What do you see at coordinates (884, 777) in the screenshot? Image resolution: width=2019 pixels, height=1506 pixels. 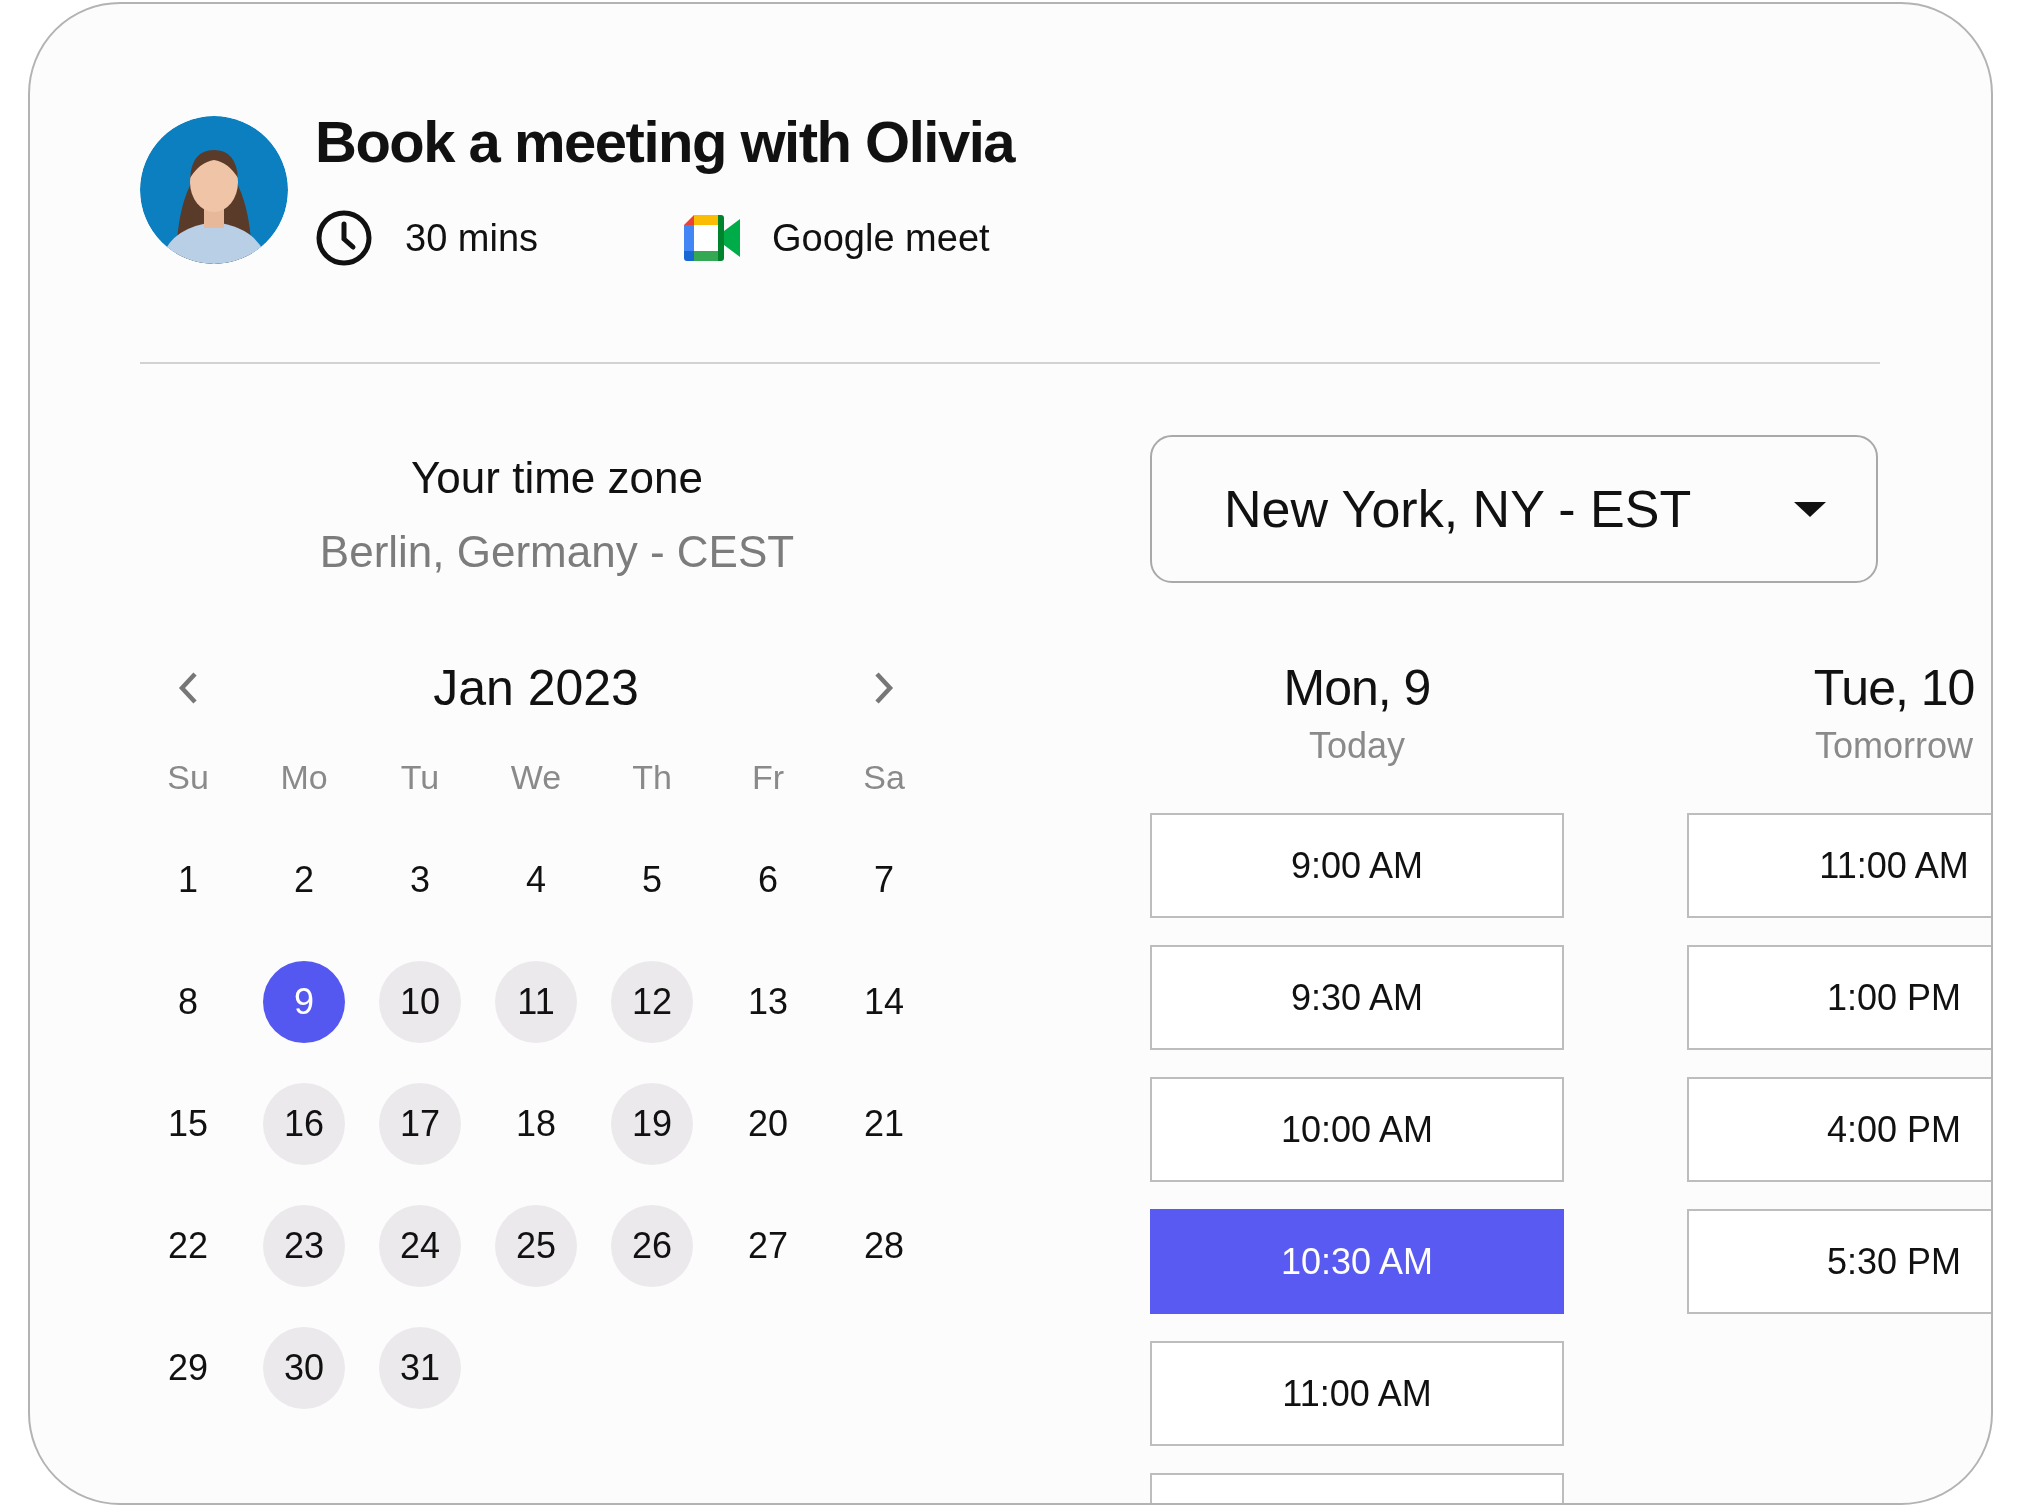 I see `weekday-label: Sa` at bounding box center [884, 777].